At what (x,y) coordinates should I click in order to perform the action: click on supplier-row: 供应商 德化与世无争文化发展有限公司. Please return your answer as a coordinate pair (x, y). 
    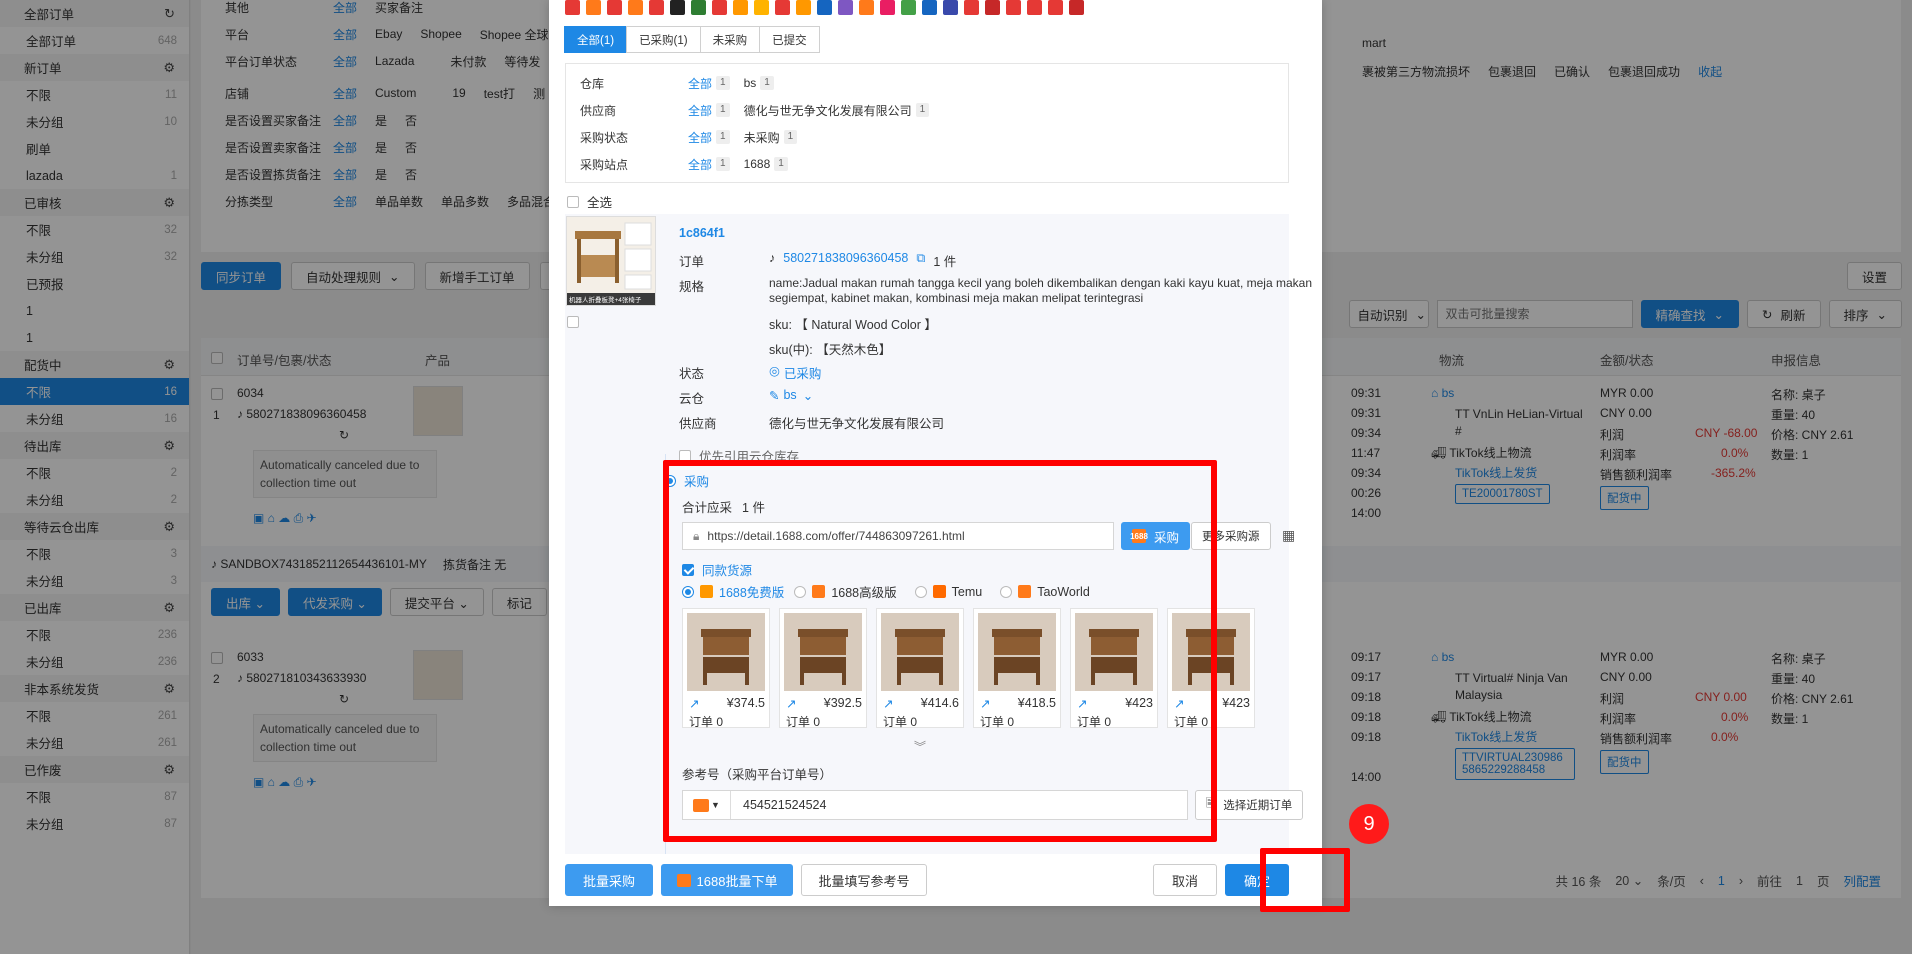
    Looking at the image, I should click on (811, 422).